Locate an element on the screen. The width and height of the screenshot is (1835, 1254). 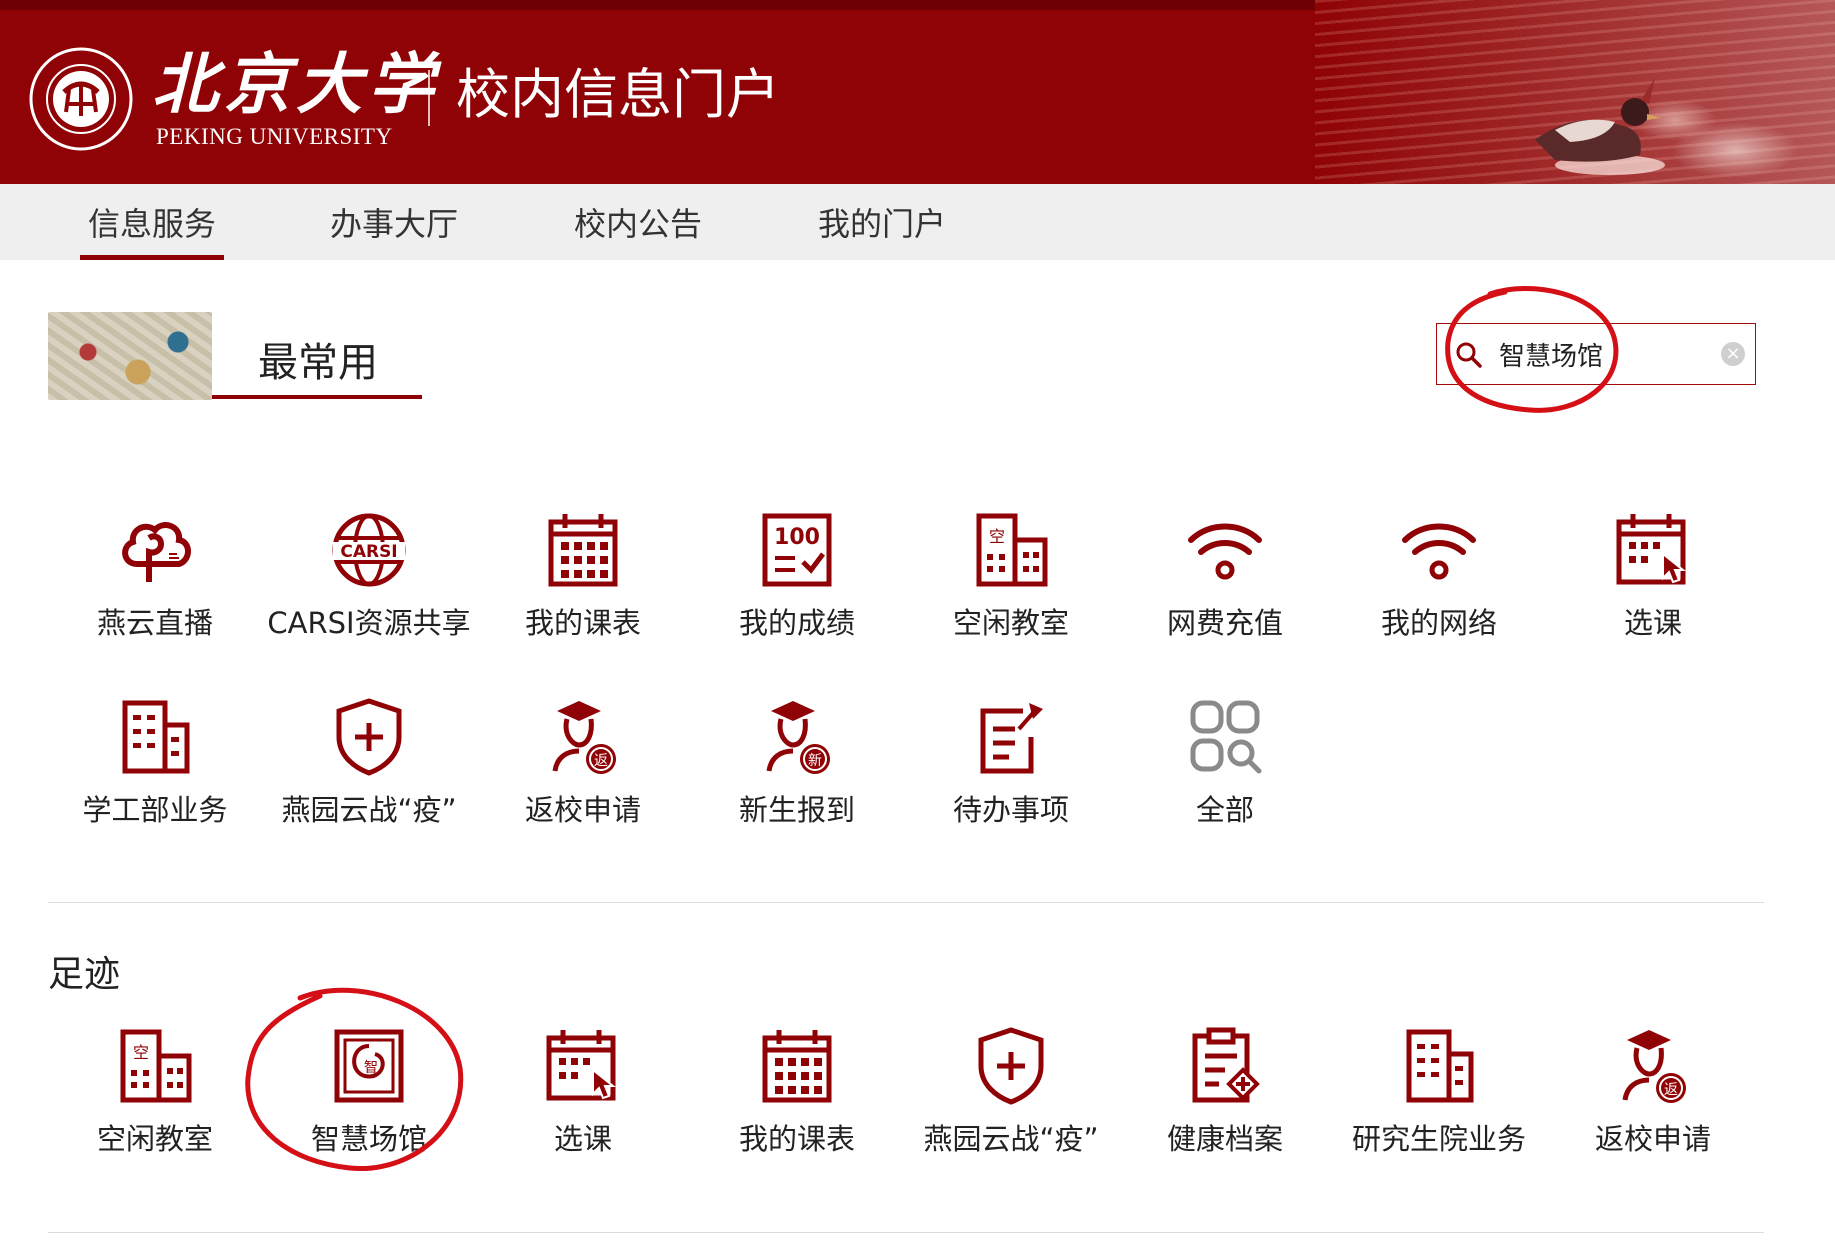
app-my-network: 我的网络 is located at coordinates (1439, 585).